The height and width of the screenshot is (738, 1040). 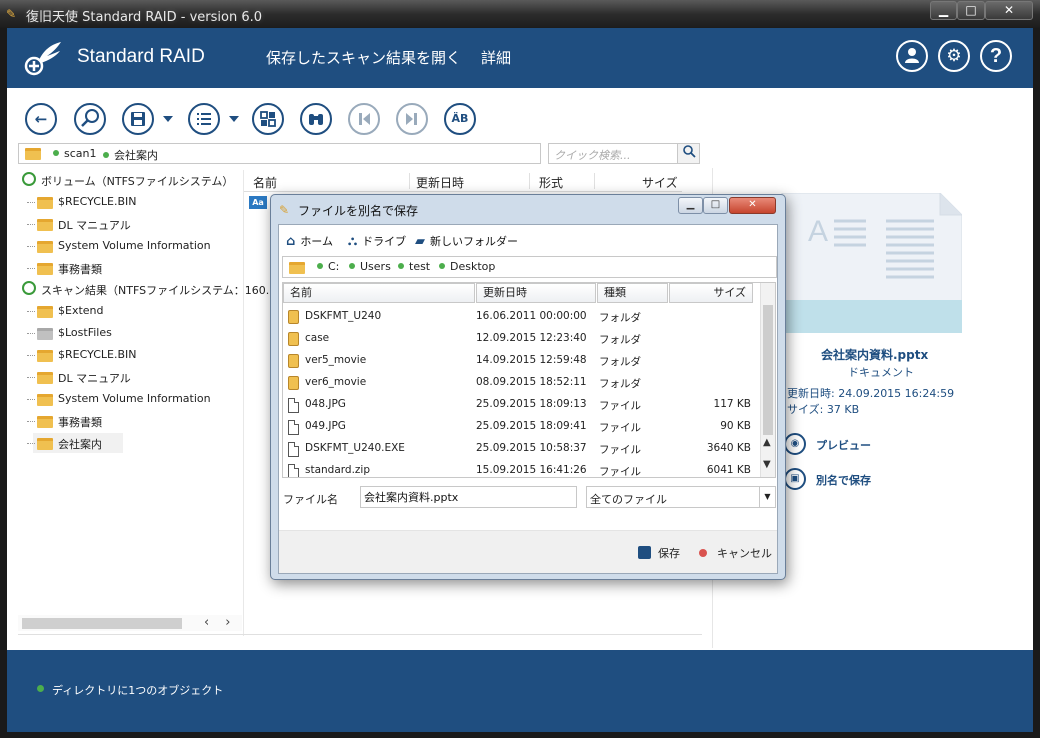 What do you see at coordinates (659, 553) in the screenshot?
I see `save-button: 保存` at bounding box center [659, 553].